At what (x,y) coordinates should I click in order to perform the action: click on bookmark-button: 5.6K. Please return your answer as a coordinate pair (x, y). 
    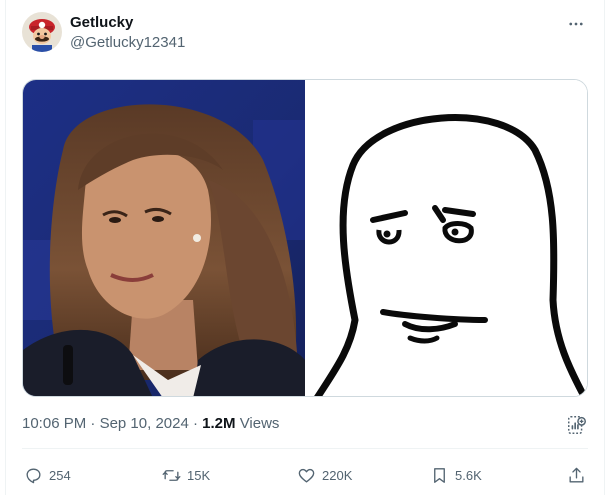
    Looking at the image, I should click on (456, 475).